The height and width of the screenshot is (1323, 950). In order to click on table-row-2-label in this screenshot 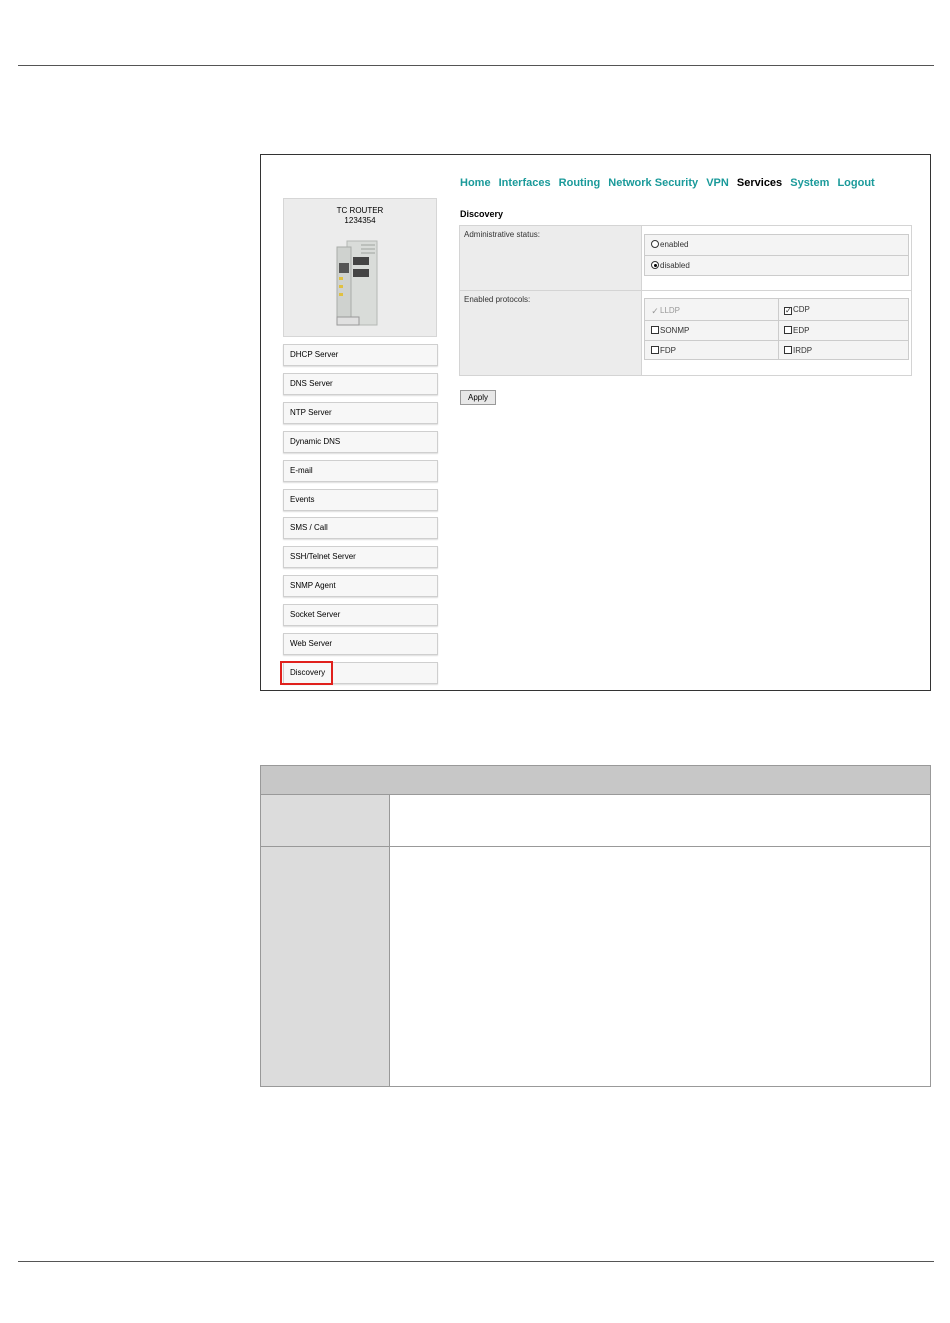, I will do `click(325, 966)`.